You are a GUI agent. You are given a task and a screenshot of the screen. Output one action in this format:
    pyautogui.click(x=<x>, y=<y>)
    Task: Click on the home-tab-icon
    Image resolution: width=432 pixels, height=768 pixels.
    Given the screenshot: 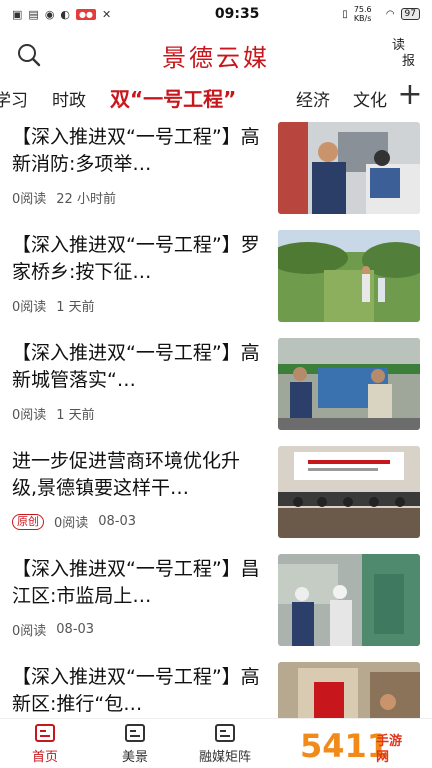 What is the action you would take?
    pyautogui.click(x=45, y=732)
    